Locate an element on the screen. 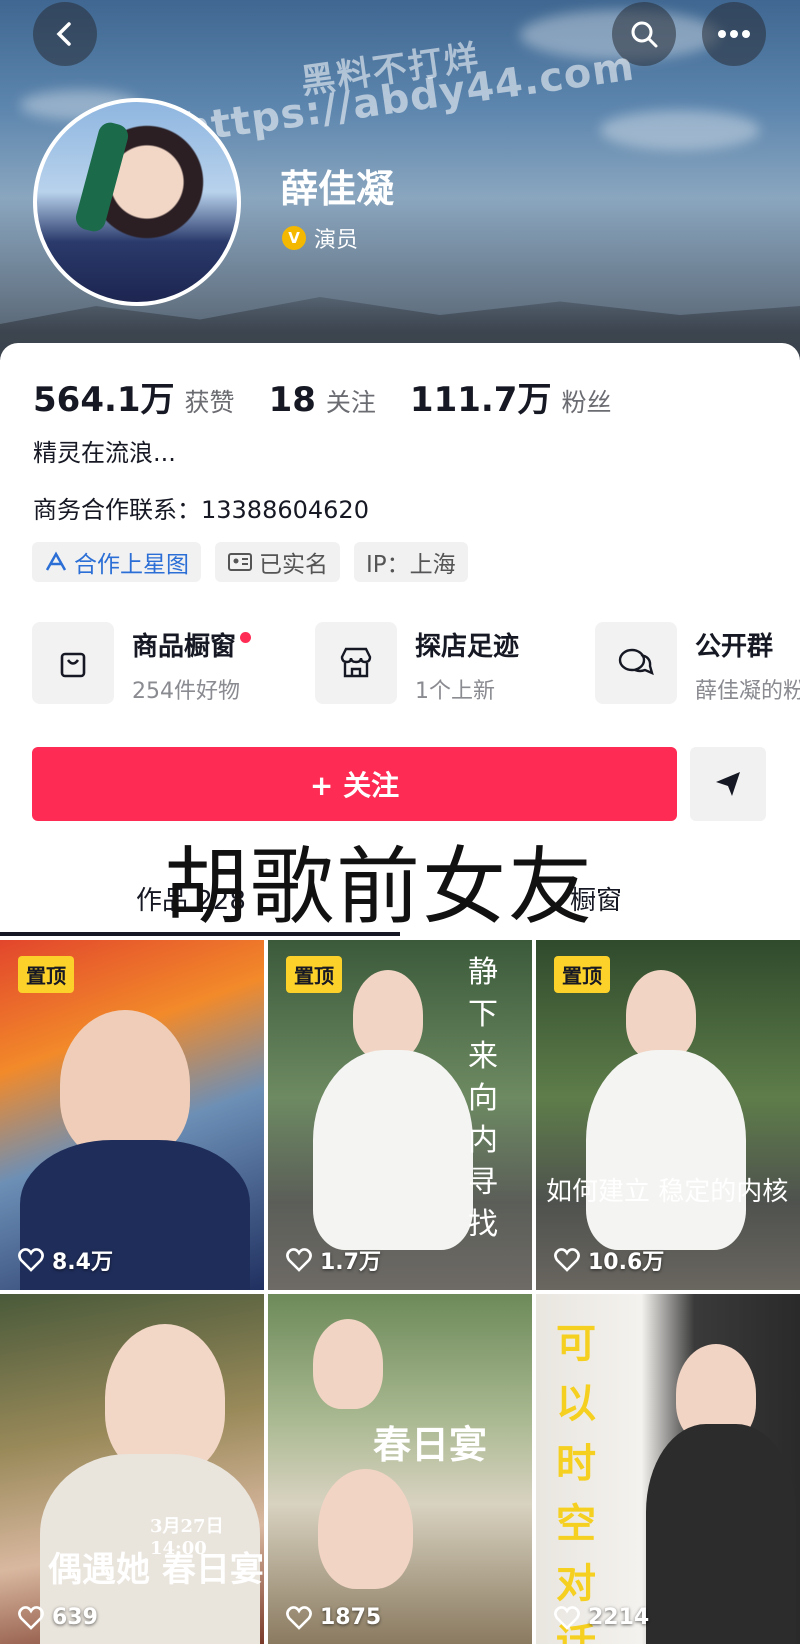  bio-contact: 商务合作联系：13388604620 is located at coordinates (201, 510).